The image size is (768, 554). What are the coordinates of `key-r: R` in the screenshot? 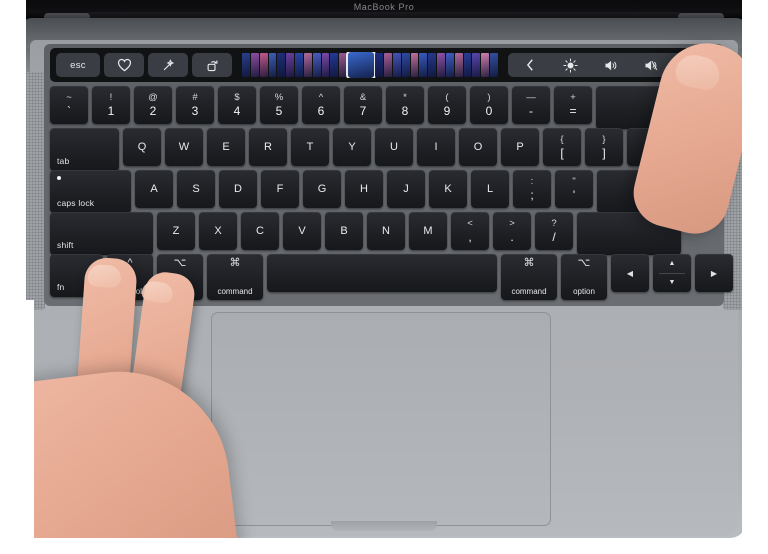 It's located at (268, 147).